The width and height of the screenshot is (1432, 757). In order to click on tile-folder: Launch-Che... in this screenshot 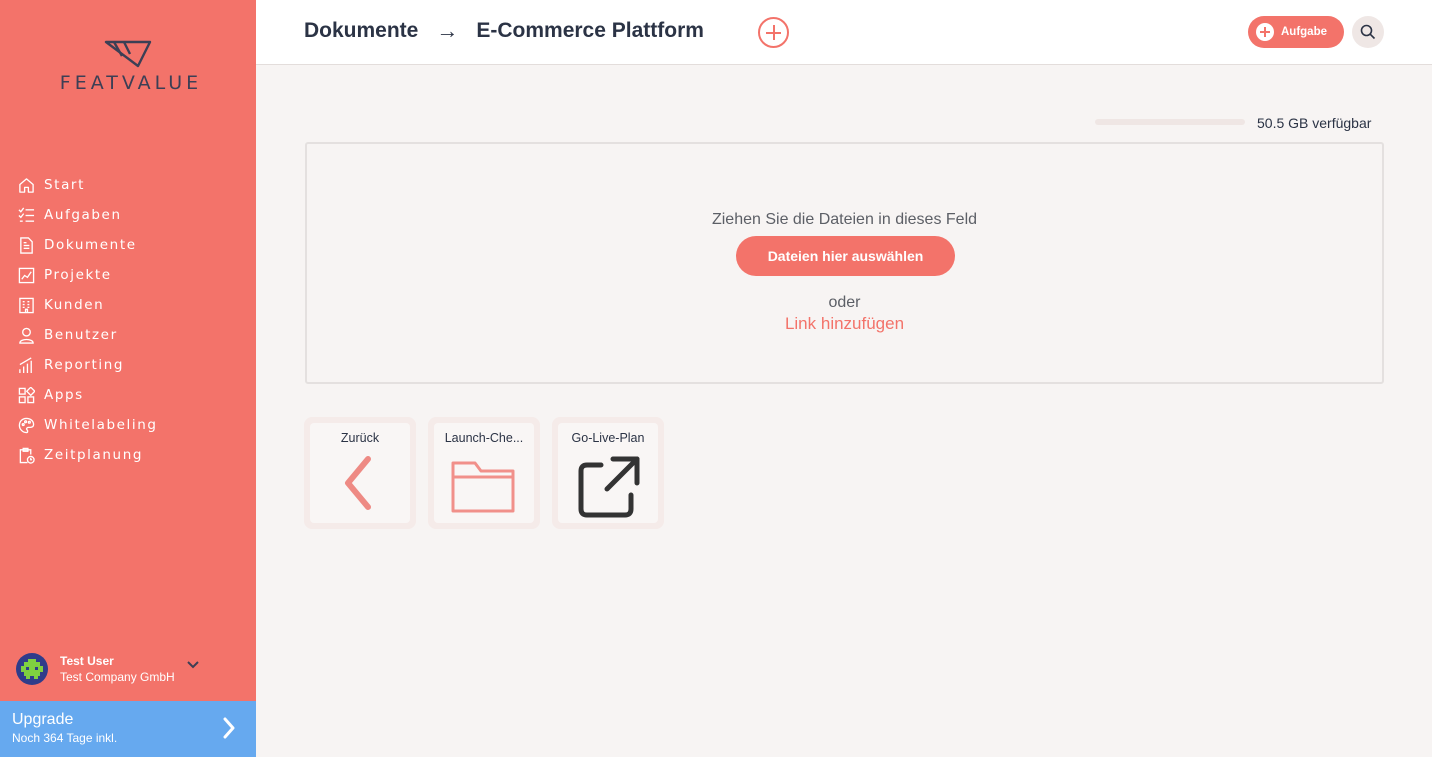, I will do `click(484, 473)`.